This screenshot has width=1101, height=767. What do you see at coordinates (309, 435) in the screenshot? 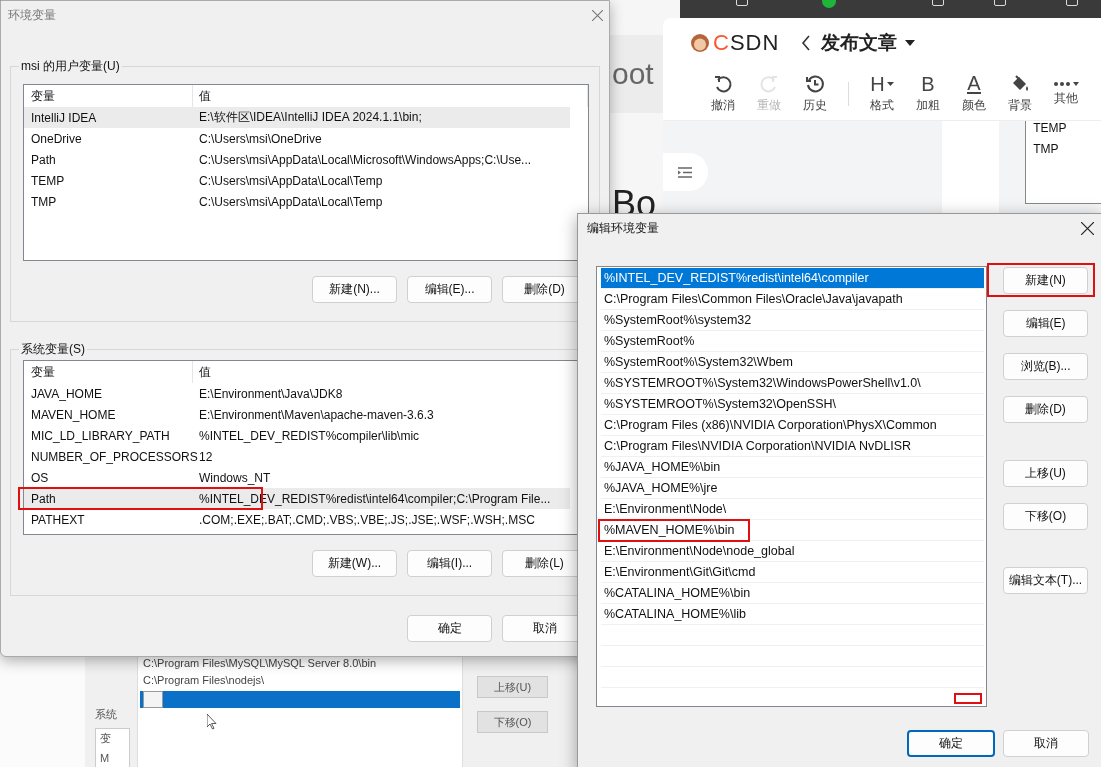
I see `table-cell-text: %INTEL_DEV_REDIST%compiler\lib\mic` at bounding box center [309, 435].